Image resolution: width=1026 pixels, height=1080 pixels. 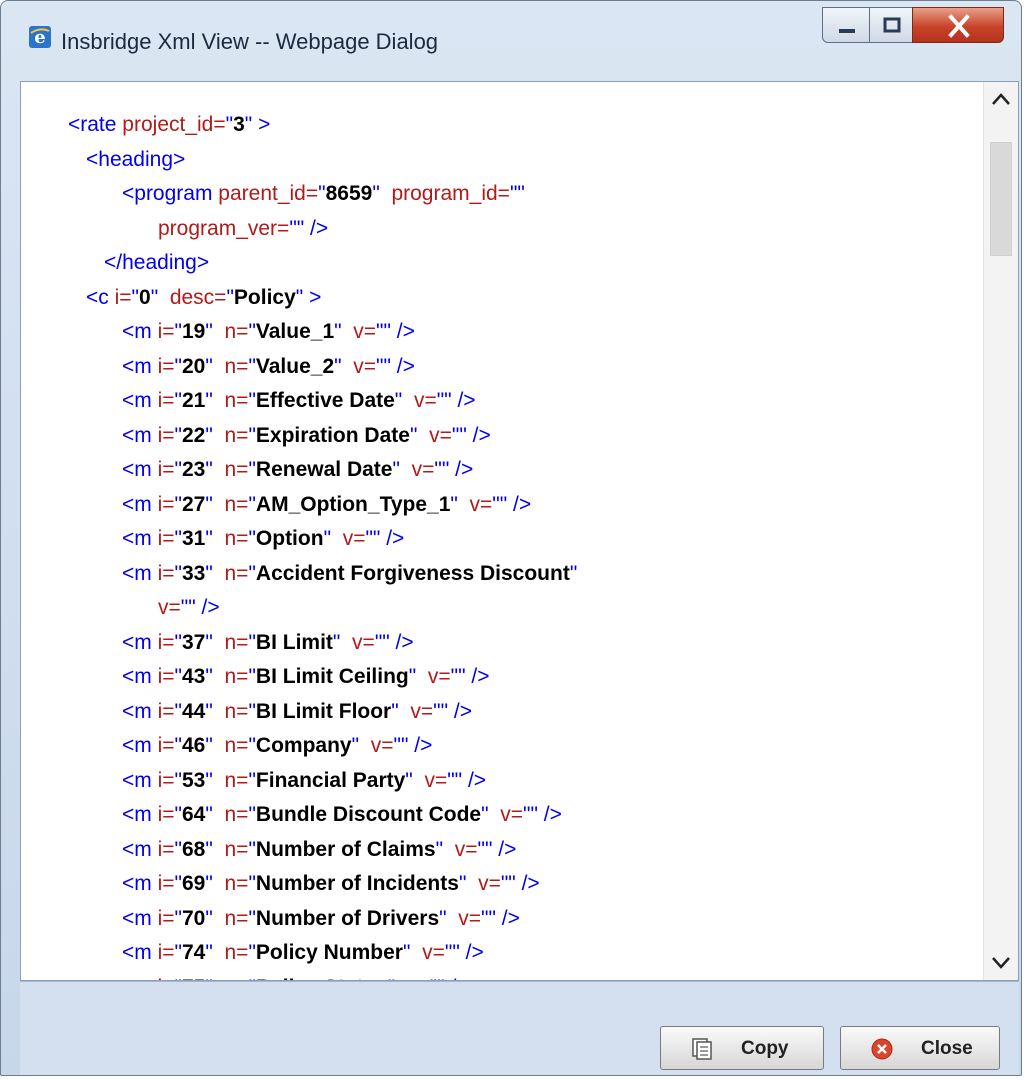 What do you see at coordinates (846, 25) in the screenshot?
I see `minimize-button` at bounding box center [846, 25].